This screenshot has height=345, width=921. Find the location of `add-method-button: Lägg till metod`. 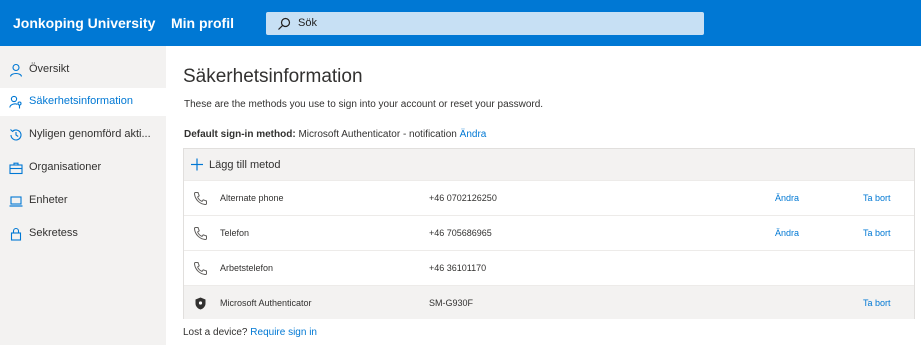

add-method-button: Lägg till metod is located at coordinates (549, 164).